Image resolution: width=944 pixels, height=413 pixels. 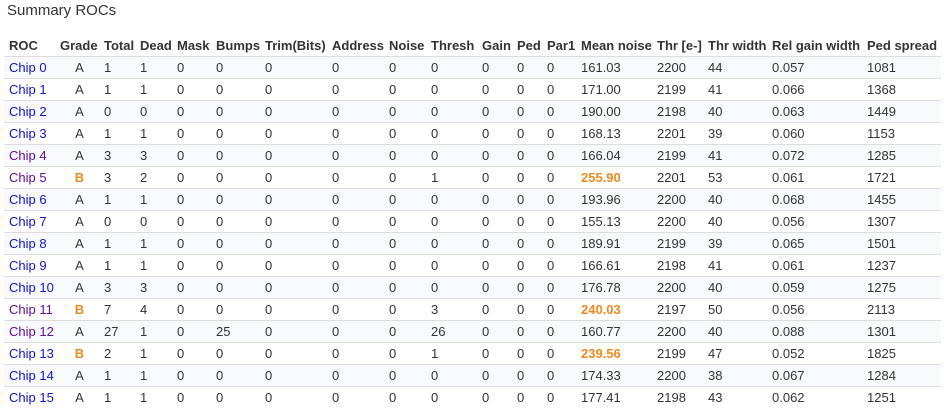 I want to click on total-cell: 7, so click(x=117, y=309).